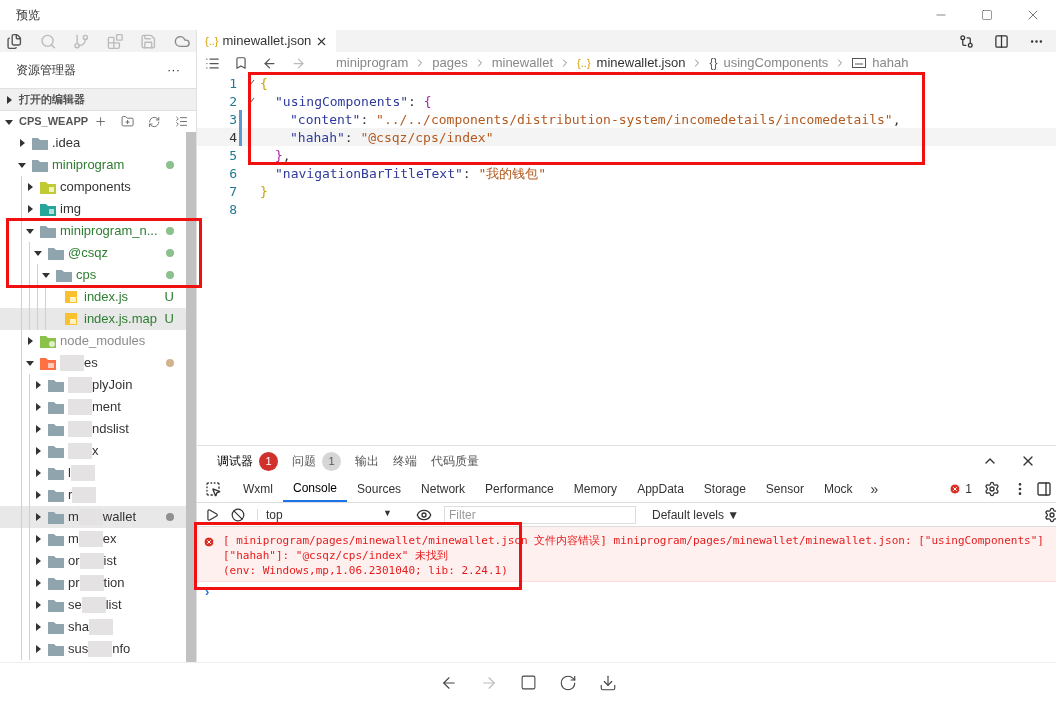 The height and width of the screenshot is (702, 1056). I want to click on new-folder-icon, so click(128, 121).